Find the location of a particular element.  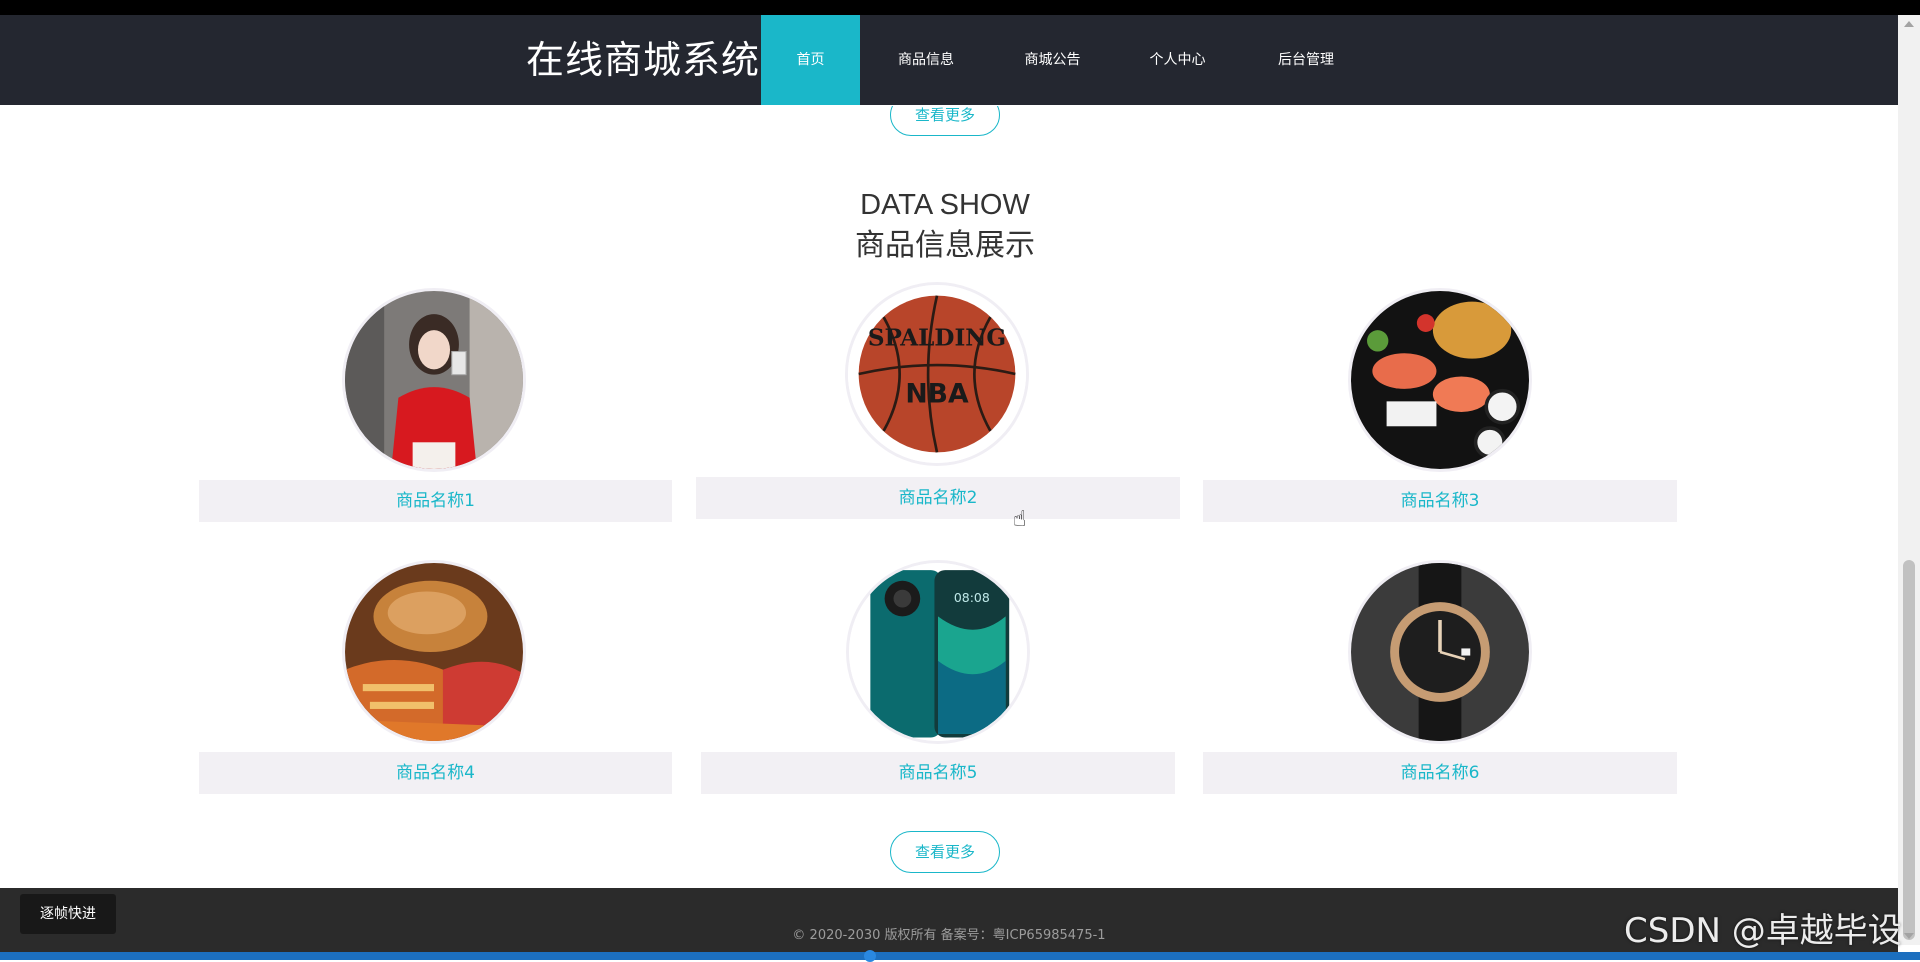

scroll-down-arrow-icon is located at coordinates (1909, 936).